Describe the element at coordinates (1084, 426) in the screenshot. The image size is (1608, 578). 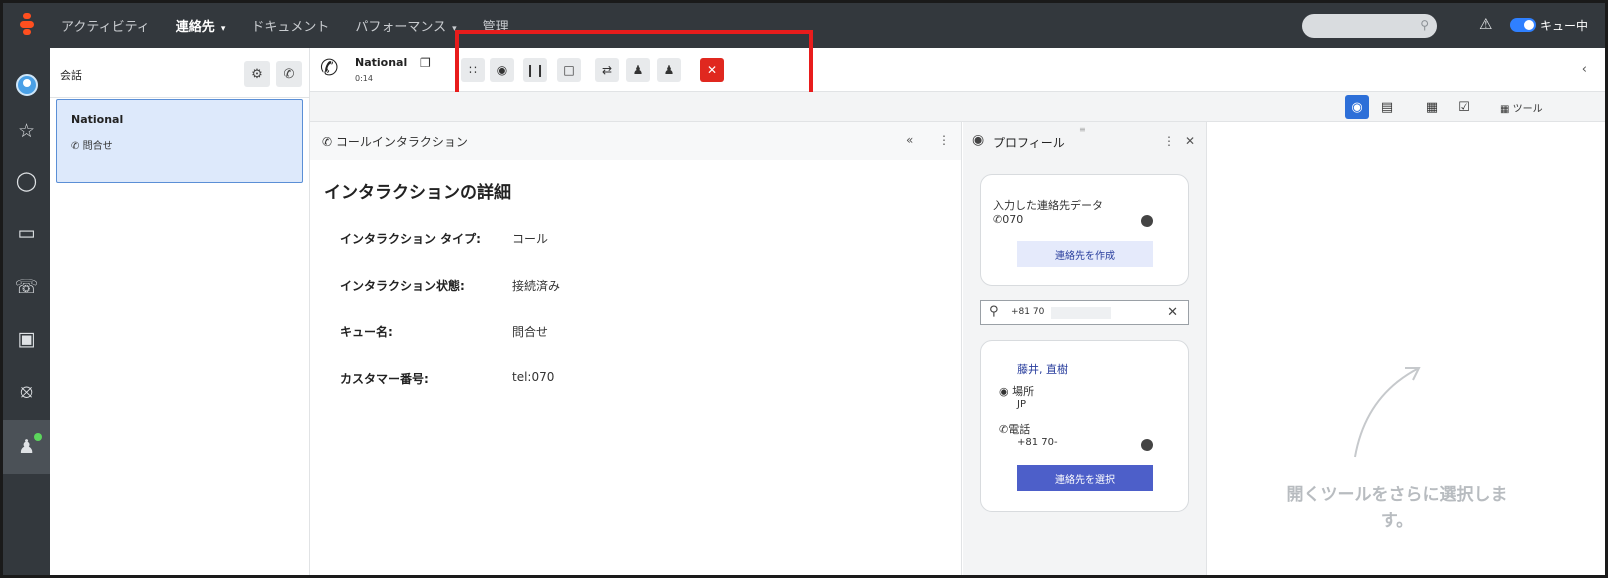
I see `matched-contact-card: 藤井, 直樹 ◉ 場所 JP ✆電話 +81 70- 連絡先を選択` at that location.